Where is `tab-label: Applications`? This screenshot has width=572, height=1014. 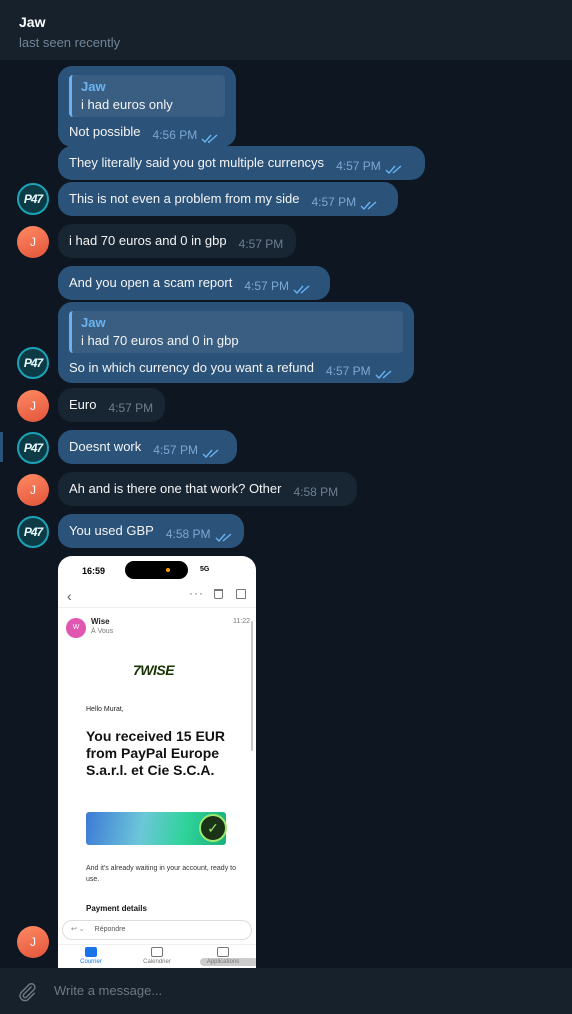
tab-label: Applications is located at coordinates (223, 962).